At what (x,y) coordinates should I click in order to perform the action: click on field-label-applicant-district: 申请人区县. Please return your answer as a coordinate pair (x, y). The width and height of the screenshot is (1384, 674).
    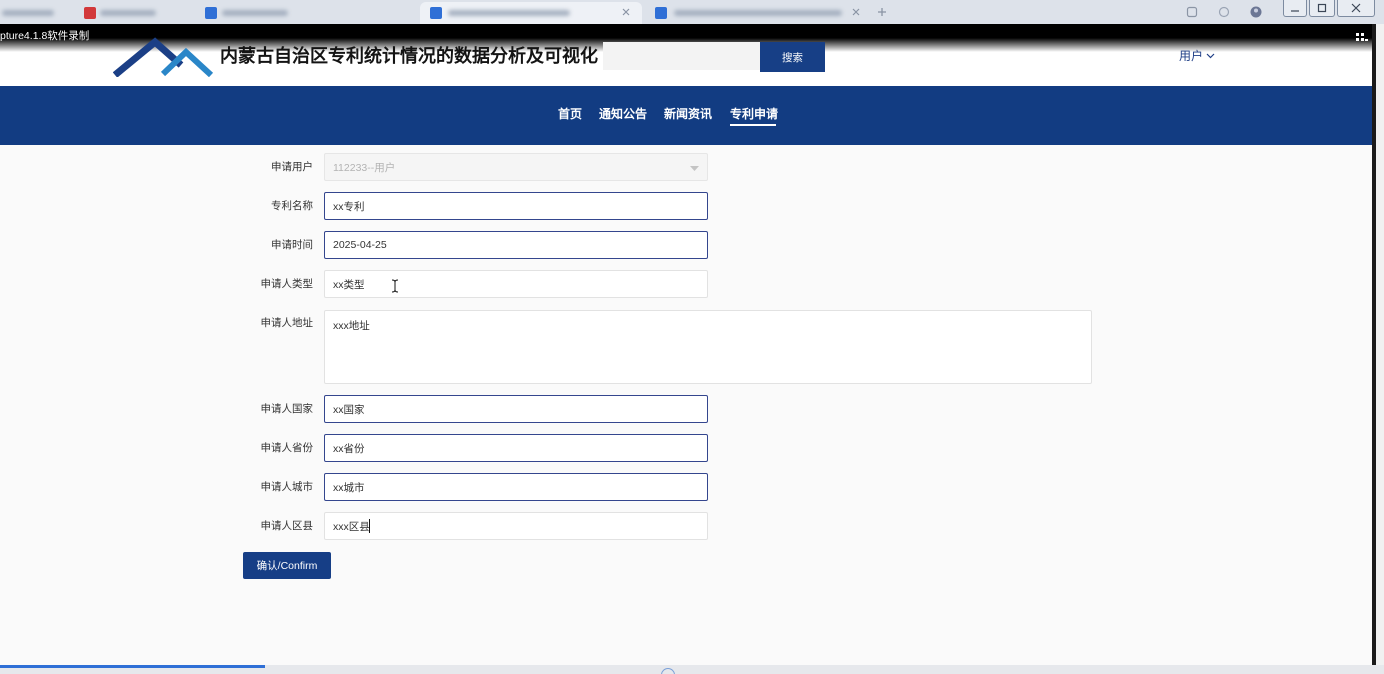
    Looking at the image, I should click on (287, 526).